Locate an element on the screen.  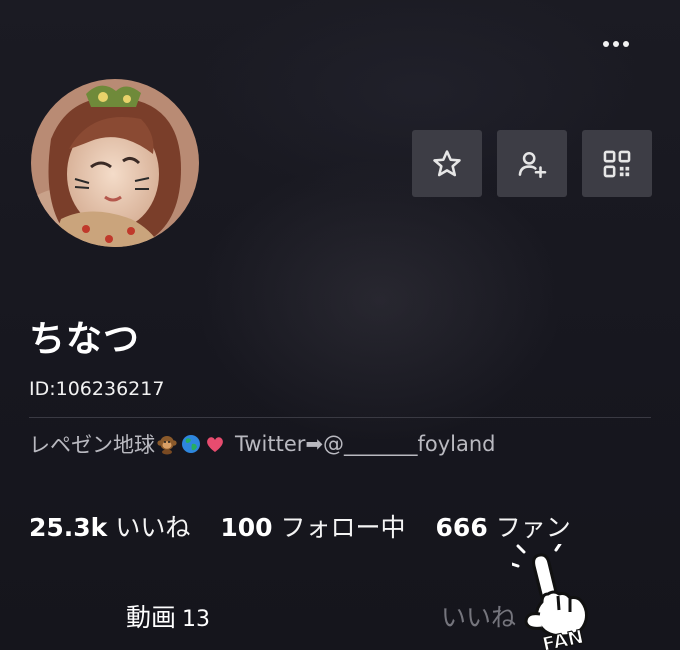
bio-twitter: Twitter➡@_______foyland is located at coordinates (365, 444).